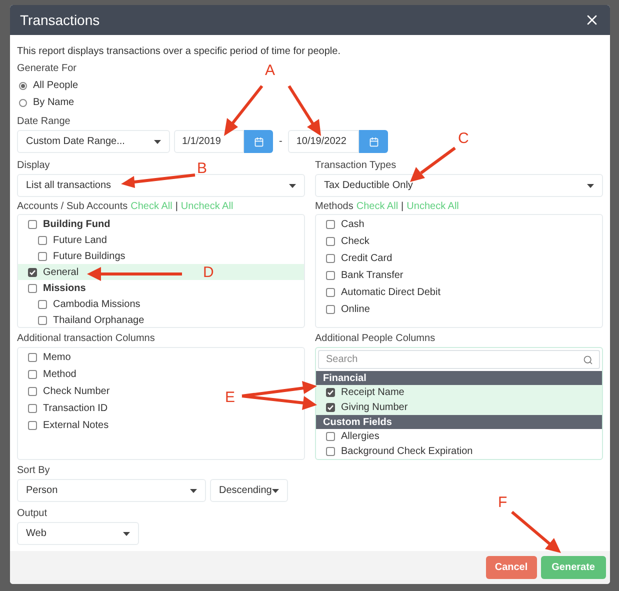 This screenshot has width=619, height=591. Describe the element at coordinates (33, 165) in the screenshot. I see `field-label: Display` at that location.